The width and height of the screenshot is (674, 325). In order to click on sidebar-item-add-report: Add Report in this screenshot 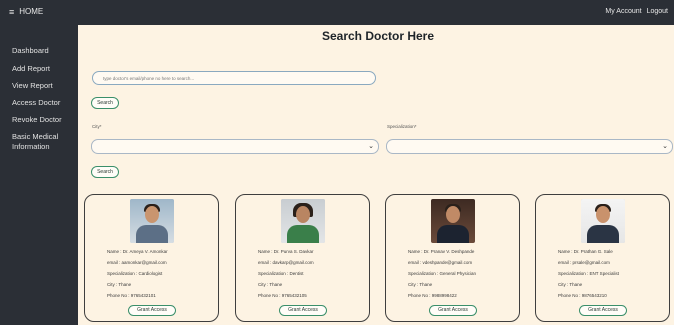, I will do `click(31, 69)`.